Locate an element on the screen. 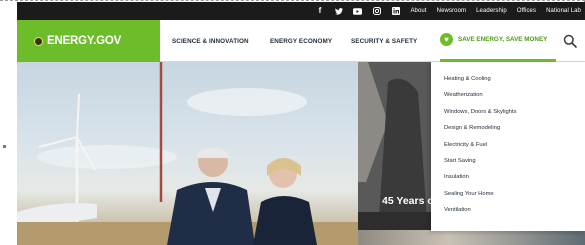  dropdown-item-windows-doors-skylights: Windows, Doors & Skylights is located at coordinates (508, 112).